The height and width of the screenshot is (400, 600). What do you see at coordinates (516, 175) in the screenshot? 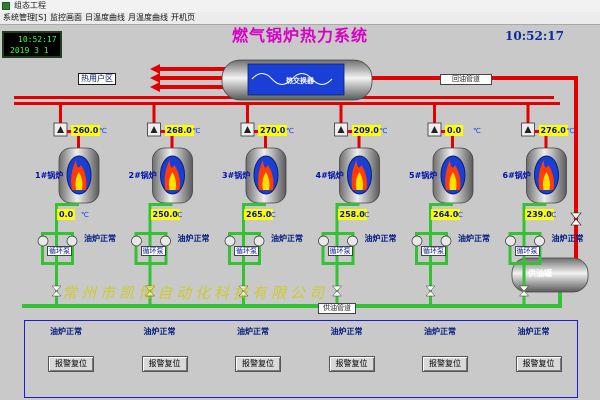
I see `boiler-name-6: 6#锅炉` at bounding box center [516, 175].